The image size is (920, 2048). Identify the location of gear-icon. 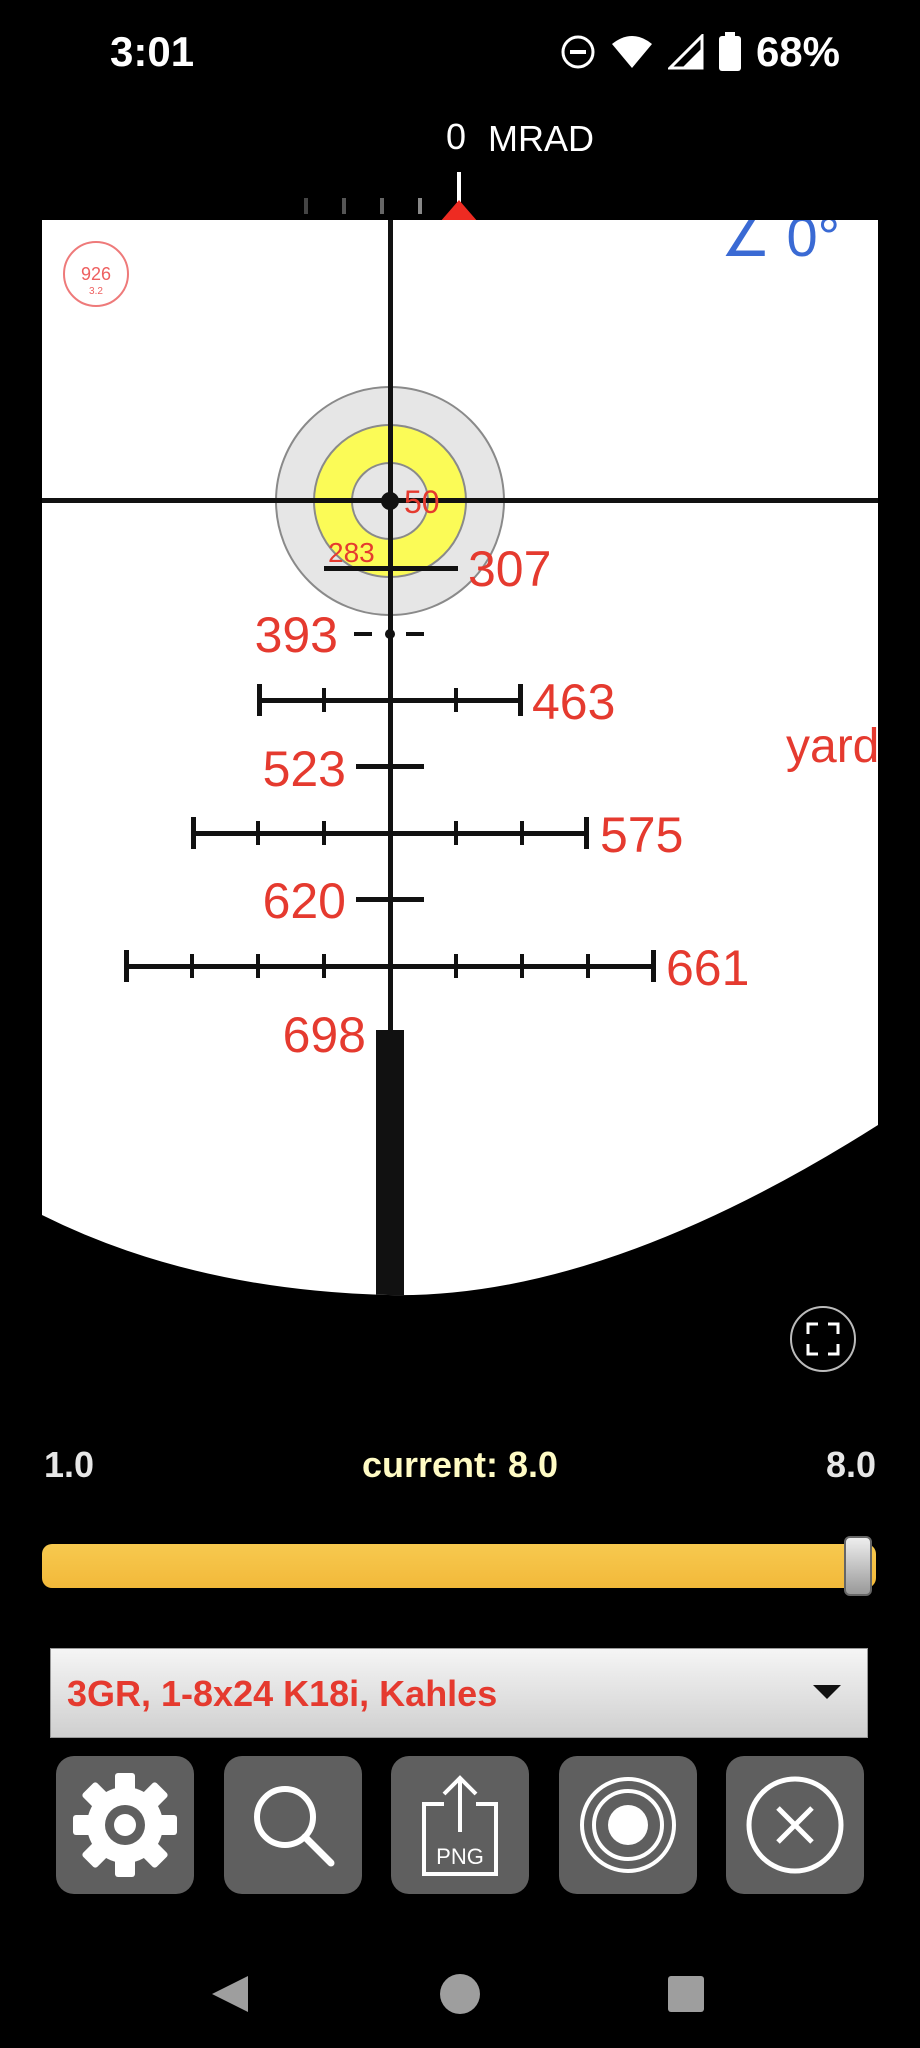
(125, 1825).